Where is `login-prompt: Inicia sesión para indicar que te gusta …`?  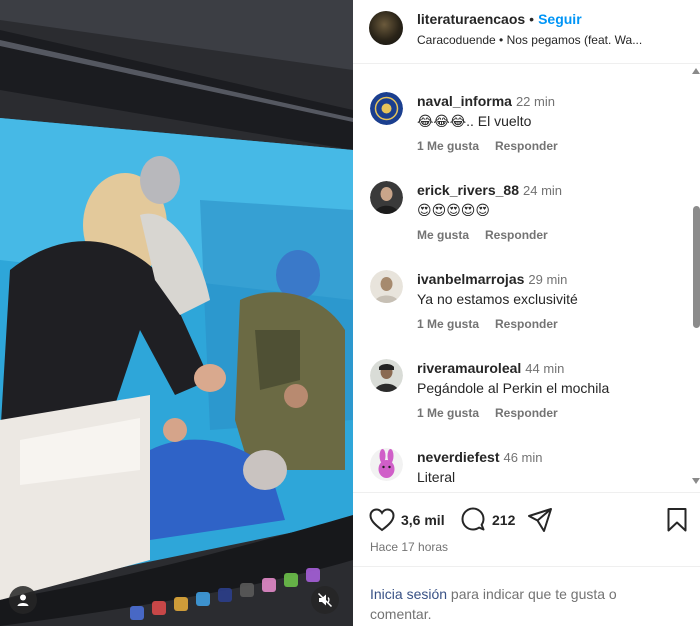
login-prompt: Inicia sesión para indicar que te gusta … is located at coordinates (526, 596).